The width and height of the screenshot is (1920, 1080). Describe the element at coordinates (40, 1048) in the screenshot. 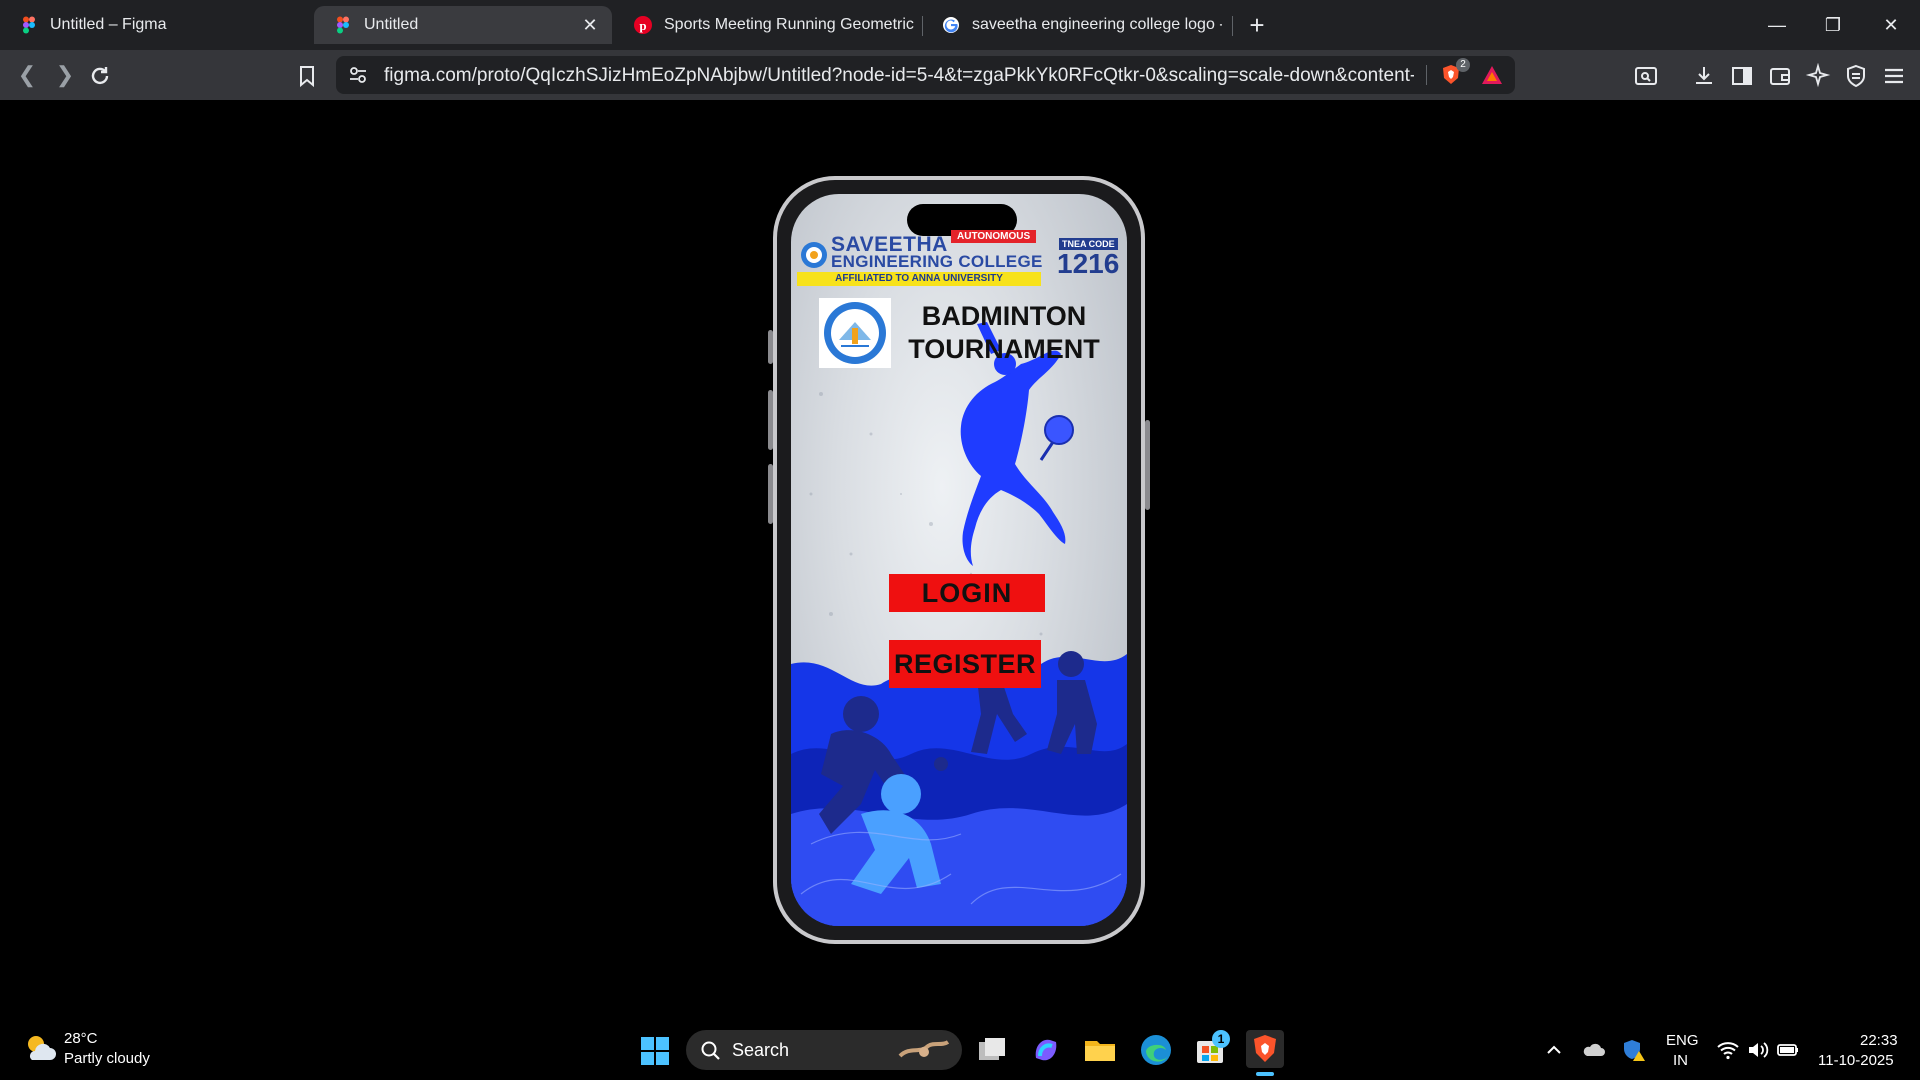

I see `partly-cloudy-icon` at that location.